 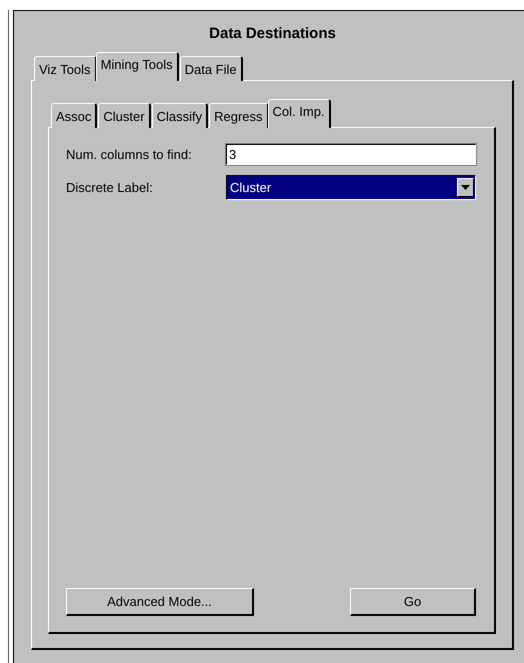 What do you see at coordinates (65, 68) in the screenshot?
I see `tab: Viz Tools` at bounding box center [65, 68].